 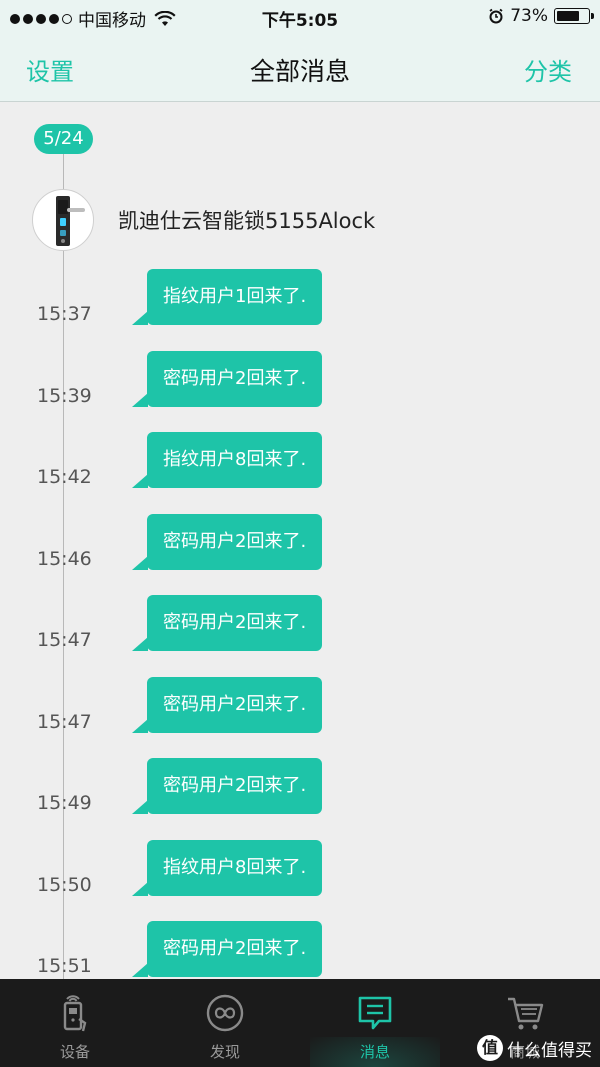 I want to click on status-right: 73%, so click(x=541, y=16).